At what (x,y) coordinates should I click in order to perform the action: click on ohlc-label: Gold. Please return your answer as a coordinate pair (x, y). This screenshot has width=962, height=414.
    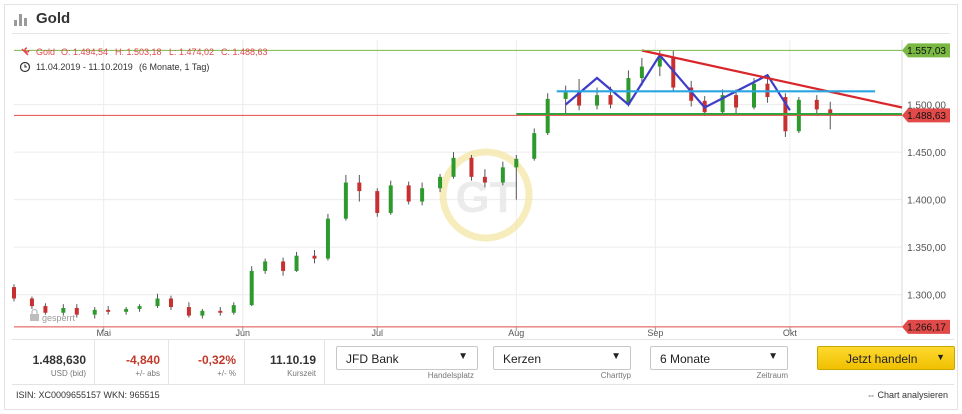
    Looking at the image, I should click on (45, 52).